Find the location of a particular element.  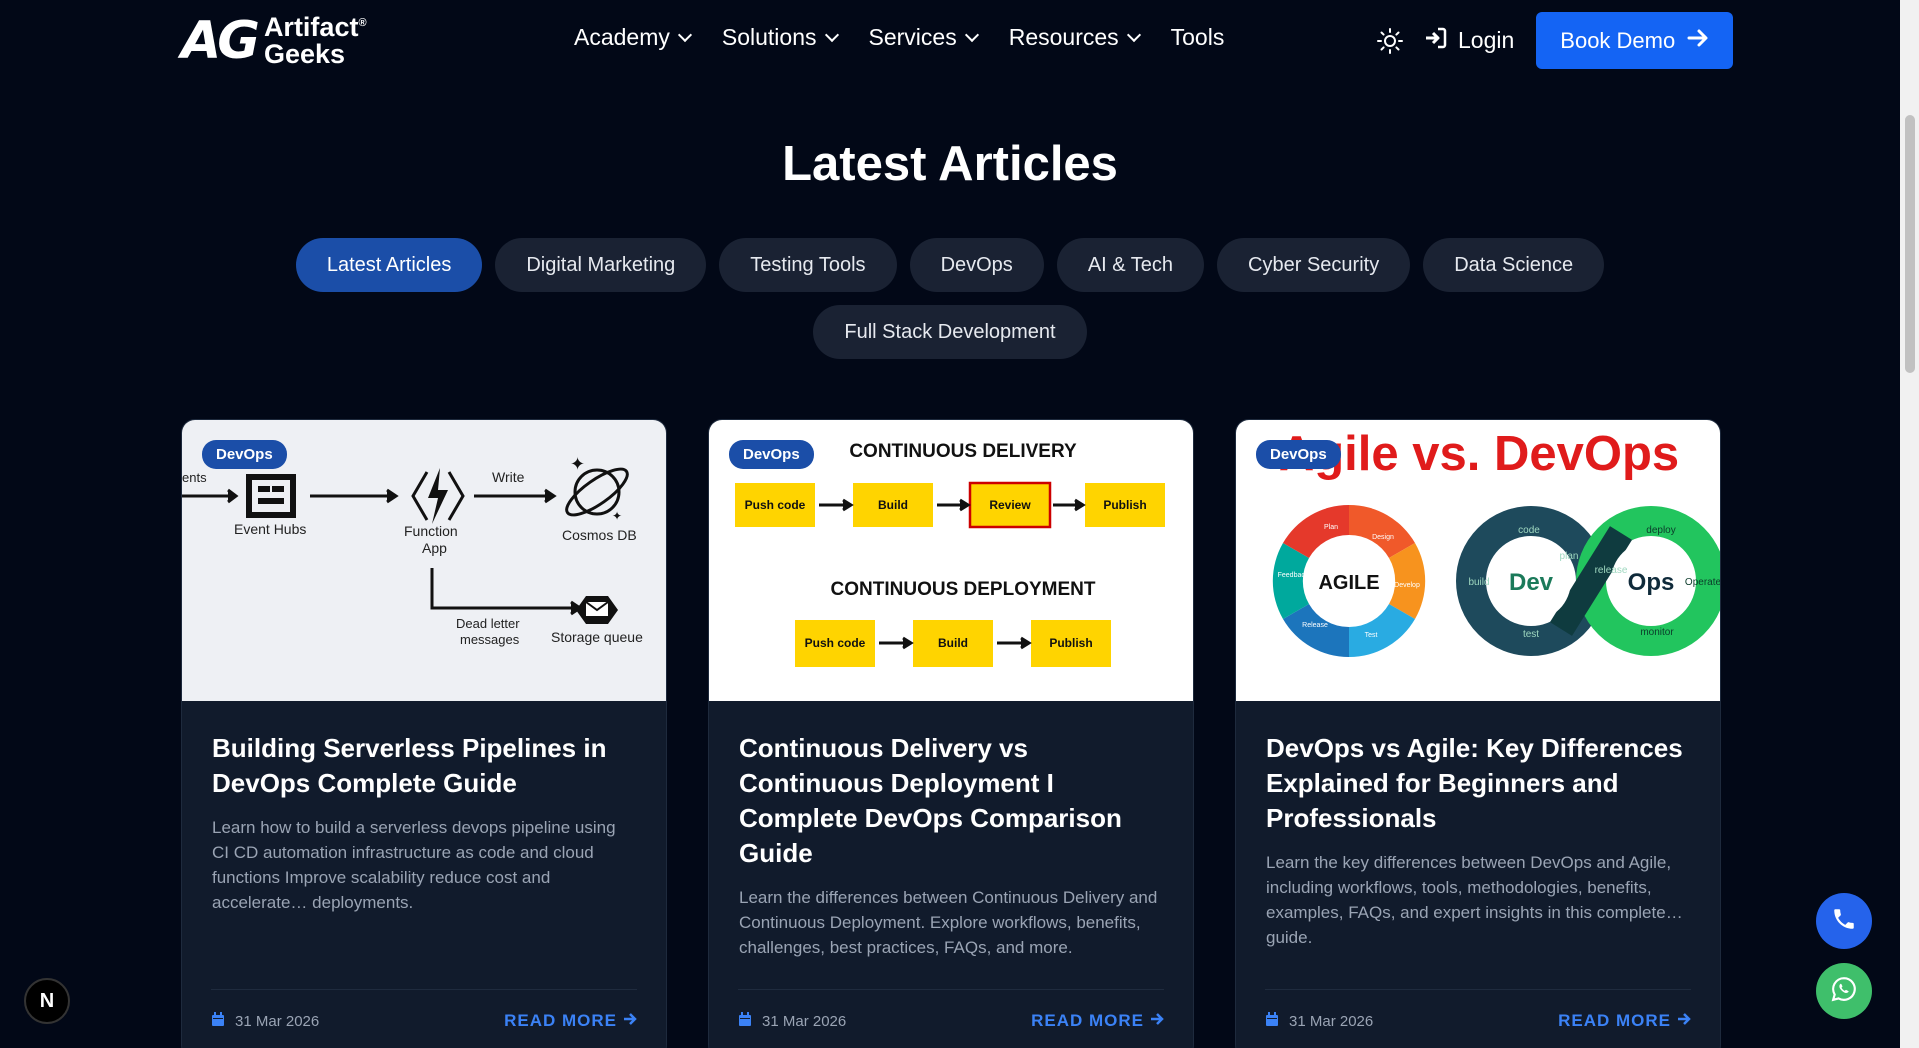

read-more-label: READ MORE is located at coordinates (1087, 1020).